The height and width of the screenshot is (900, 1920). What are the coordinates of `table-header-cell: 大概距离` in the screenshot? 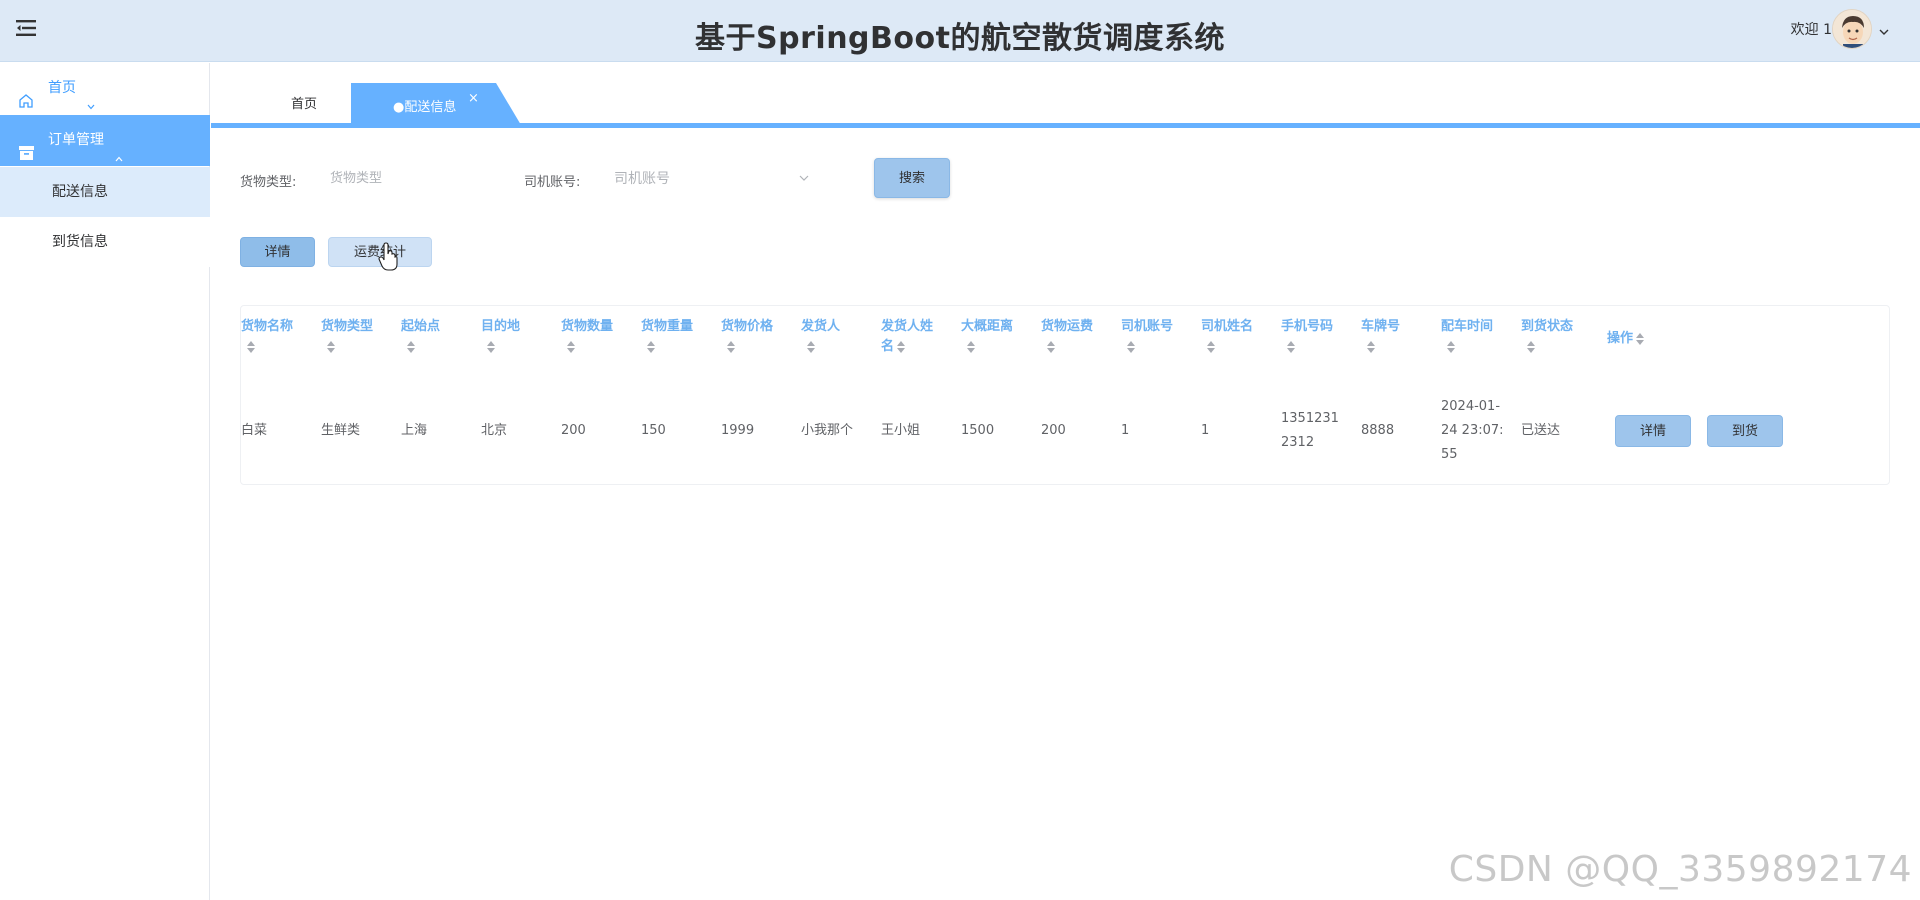 It's located at (997, 337).